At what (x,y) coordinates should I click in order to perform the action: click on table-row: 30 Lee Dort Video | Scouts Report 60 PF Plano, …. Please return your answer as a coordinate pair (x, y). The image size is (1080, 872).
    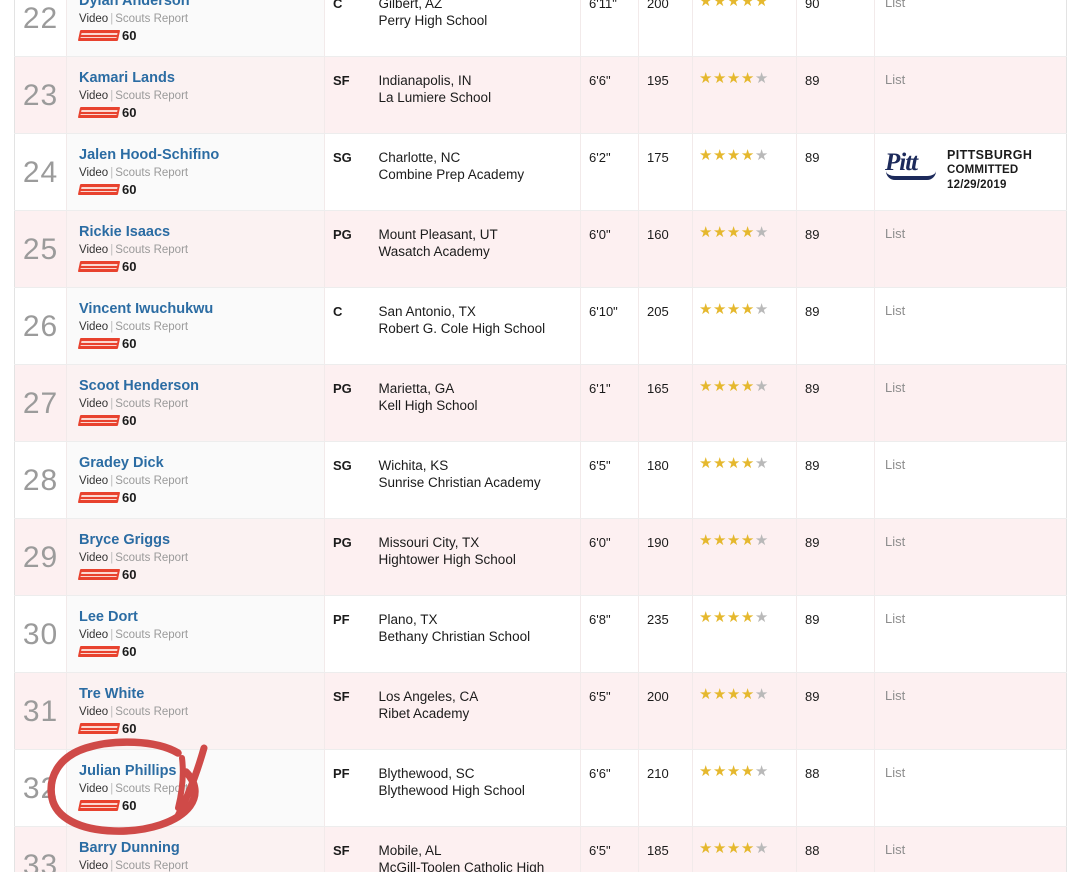
    Looking at the image, I should click on (540, 634).